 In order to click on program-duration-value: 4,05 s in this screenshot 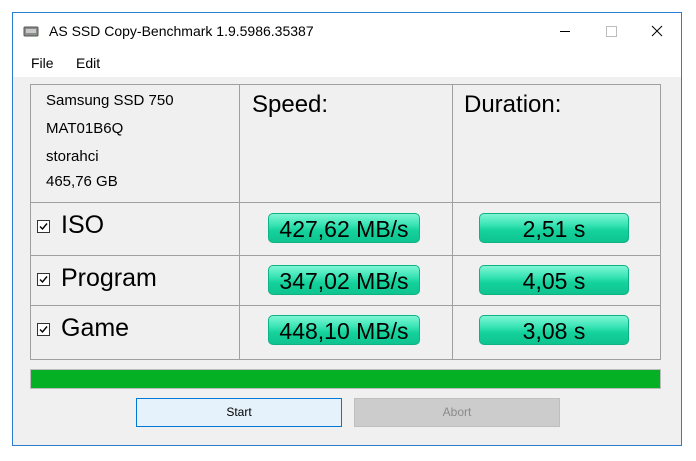, I will do `click(554, 280)`.